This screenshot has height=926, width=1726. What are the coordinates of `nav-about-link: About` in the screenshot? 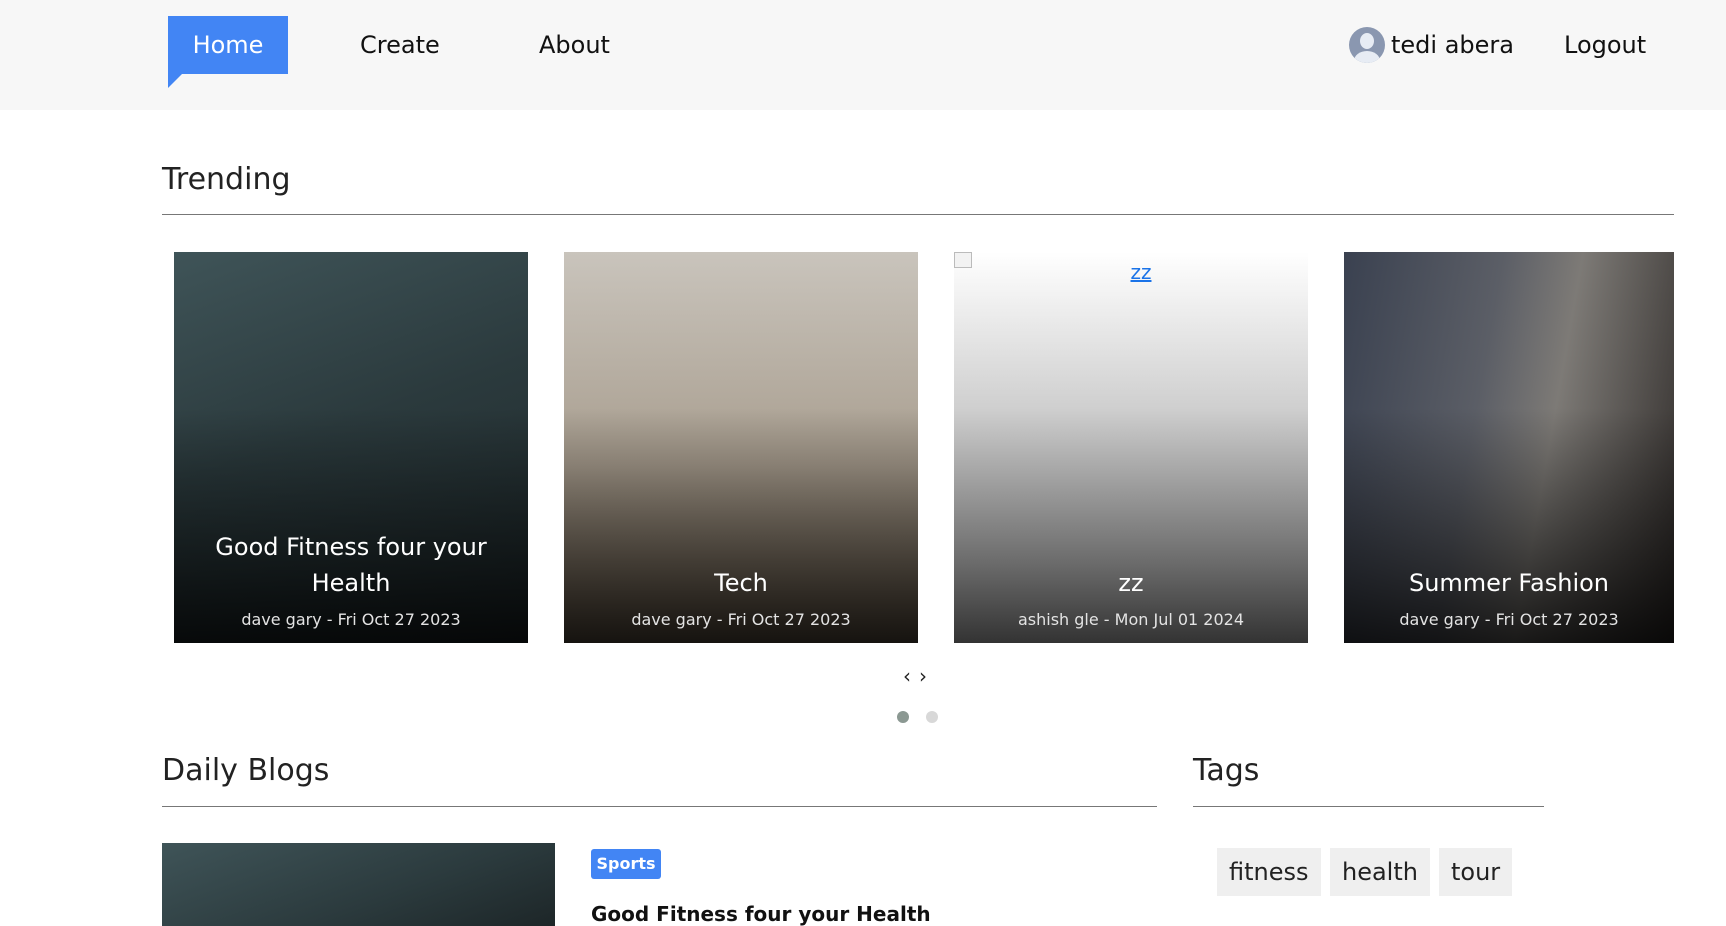 It's located at (574, 45).